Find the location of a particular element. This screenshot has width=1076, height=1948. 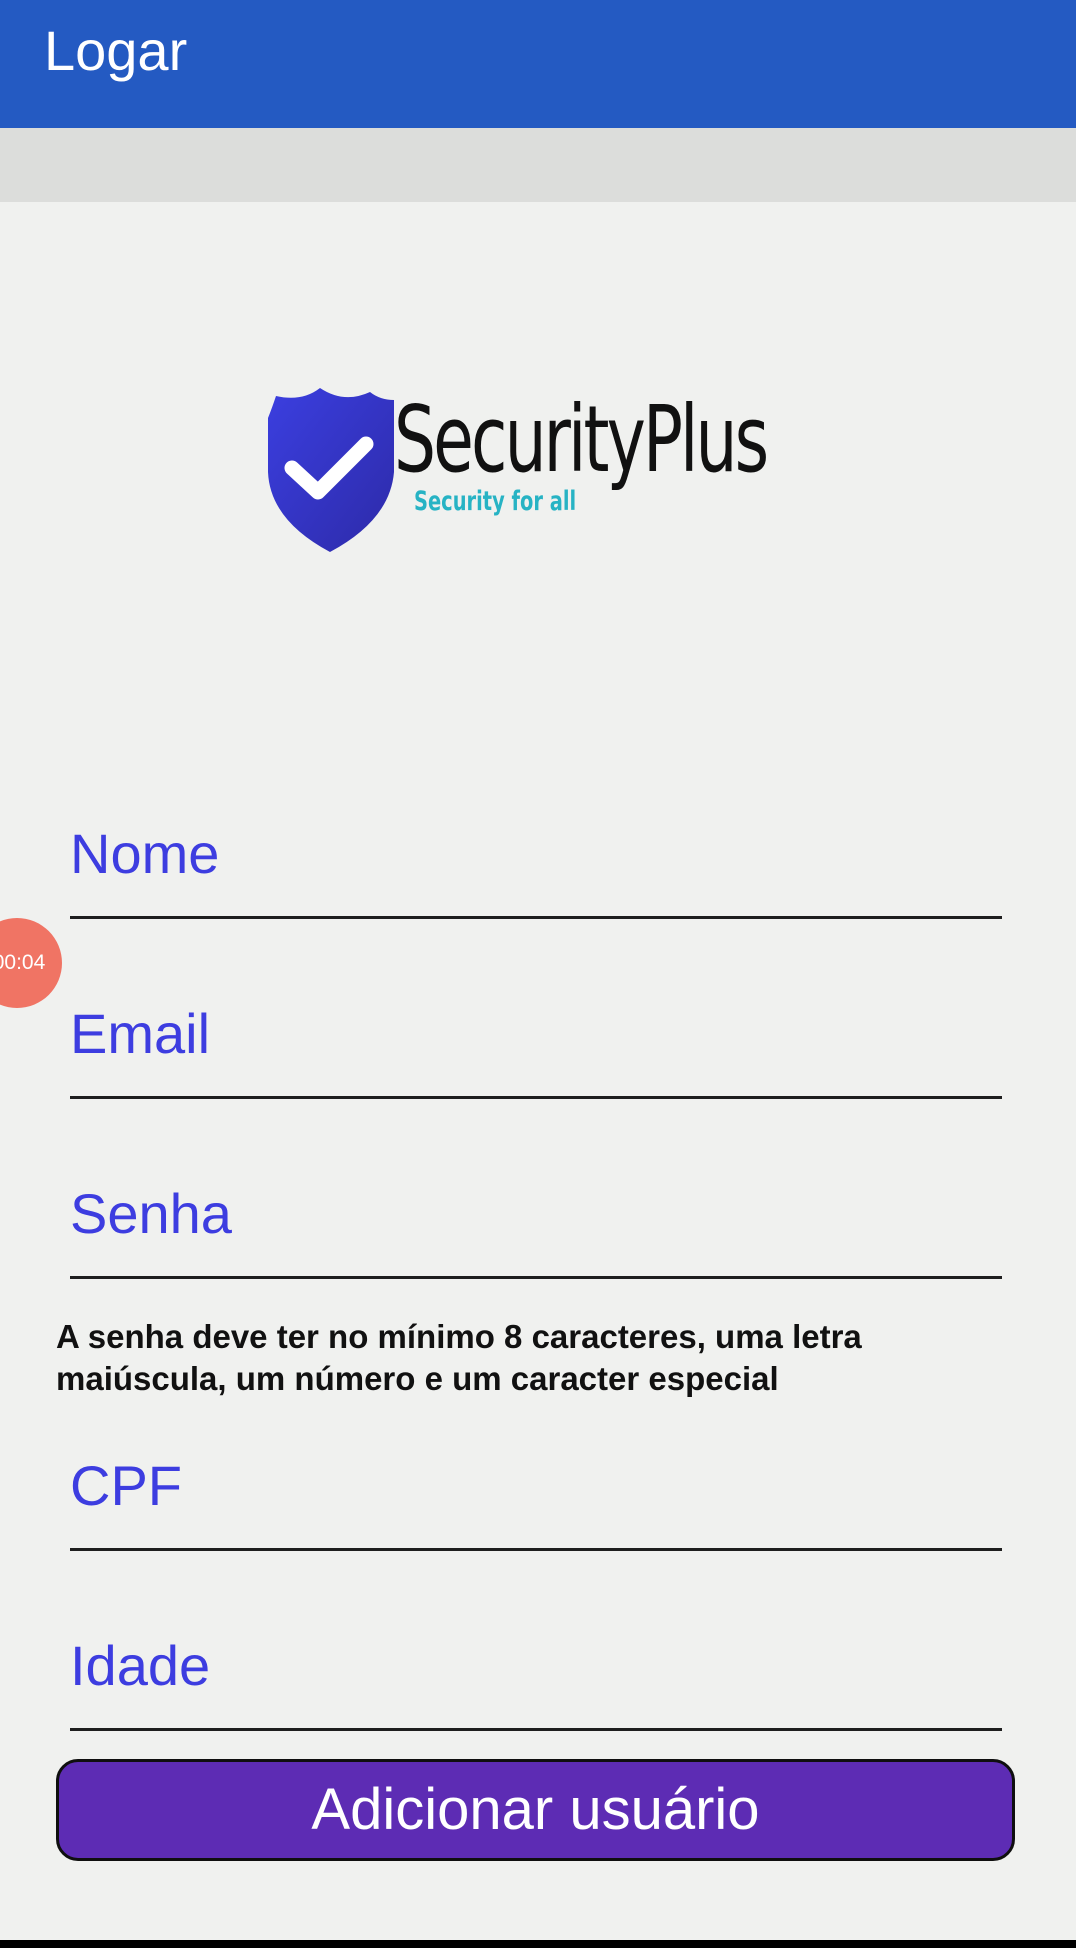

app-bar-title: Logar is located at coordinates (116, 50).